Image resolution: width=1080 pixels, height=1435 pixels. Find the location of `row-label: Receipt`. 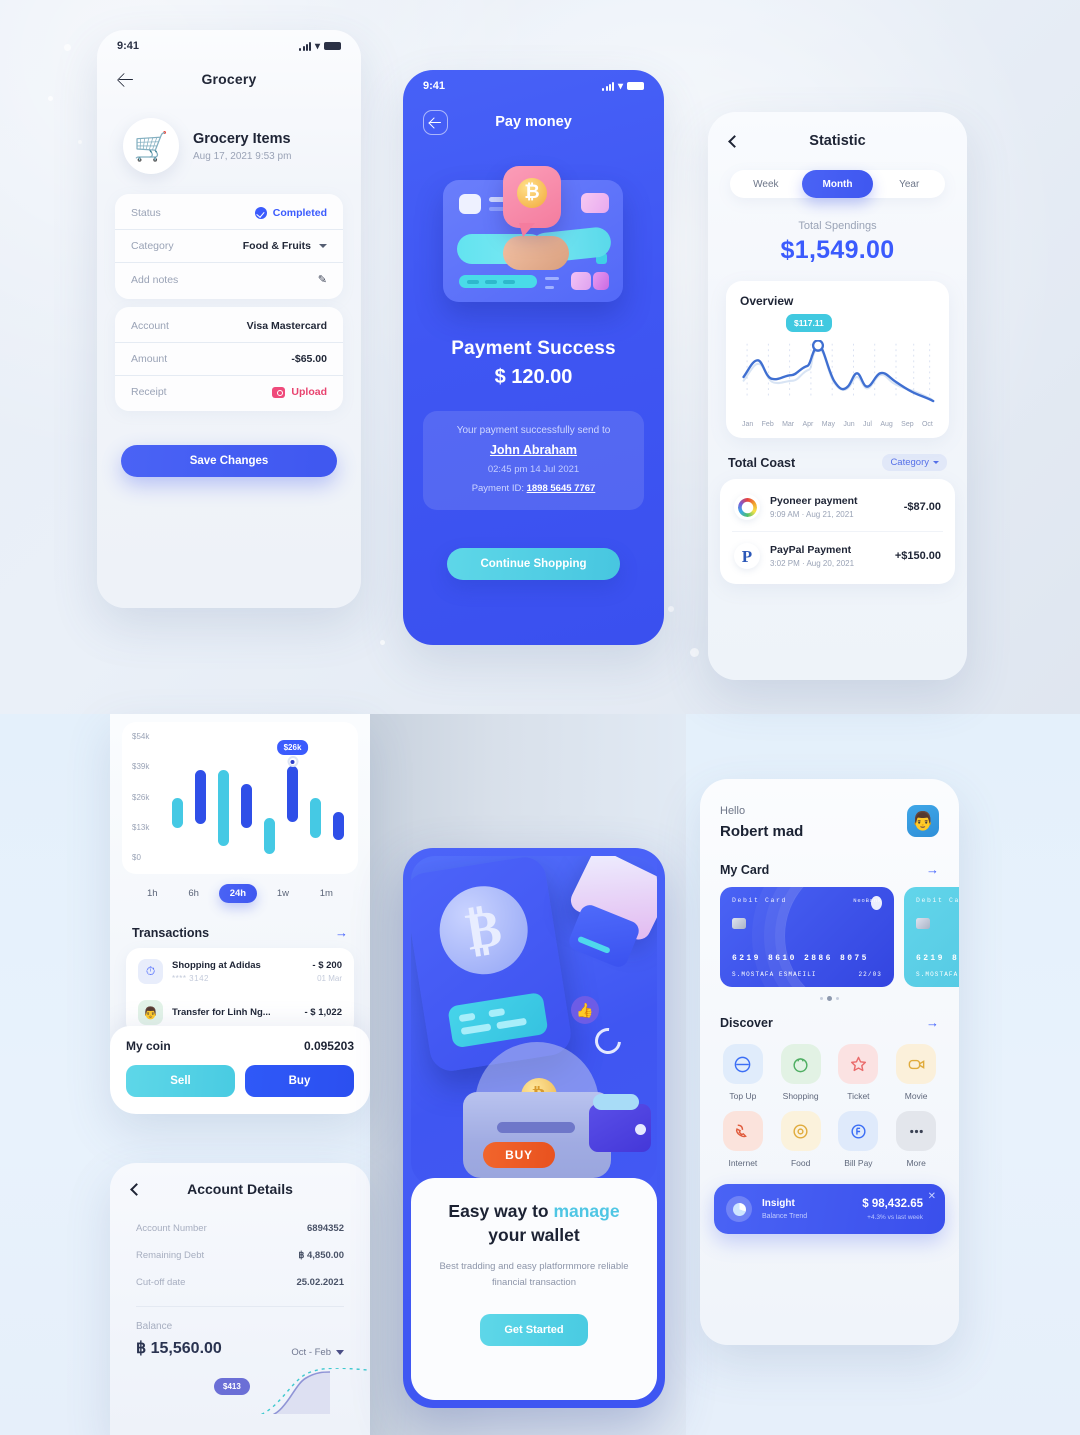

row-label: Receipt is located at coordinates (149, 392).